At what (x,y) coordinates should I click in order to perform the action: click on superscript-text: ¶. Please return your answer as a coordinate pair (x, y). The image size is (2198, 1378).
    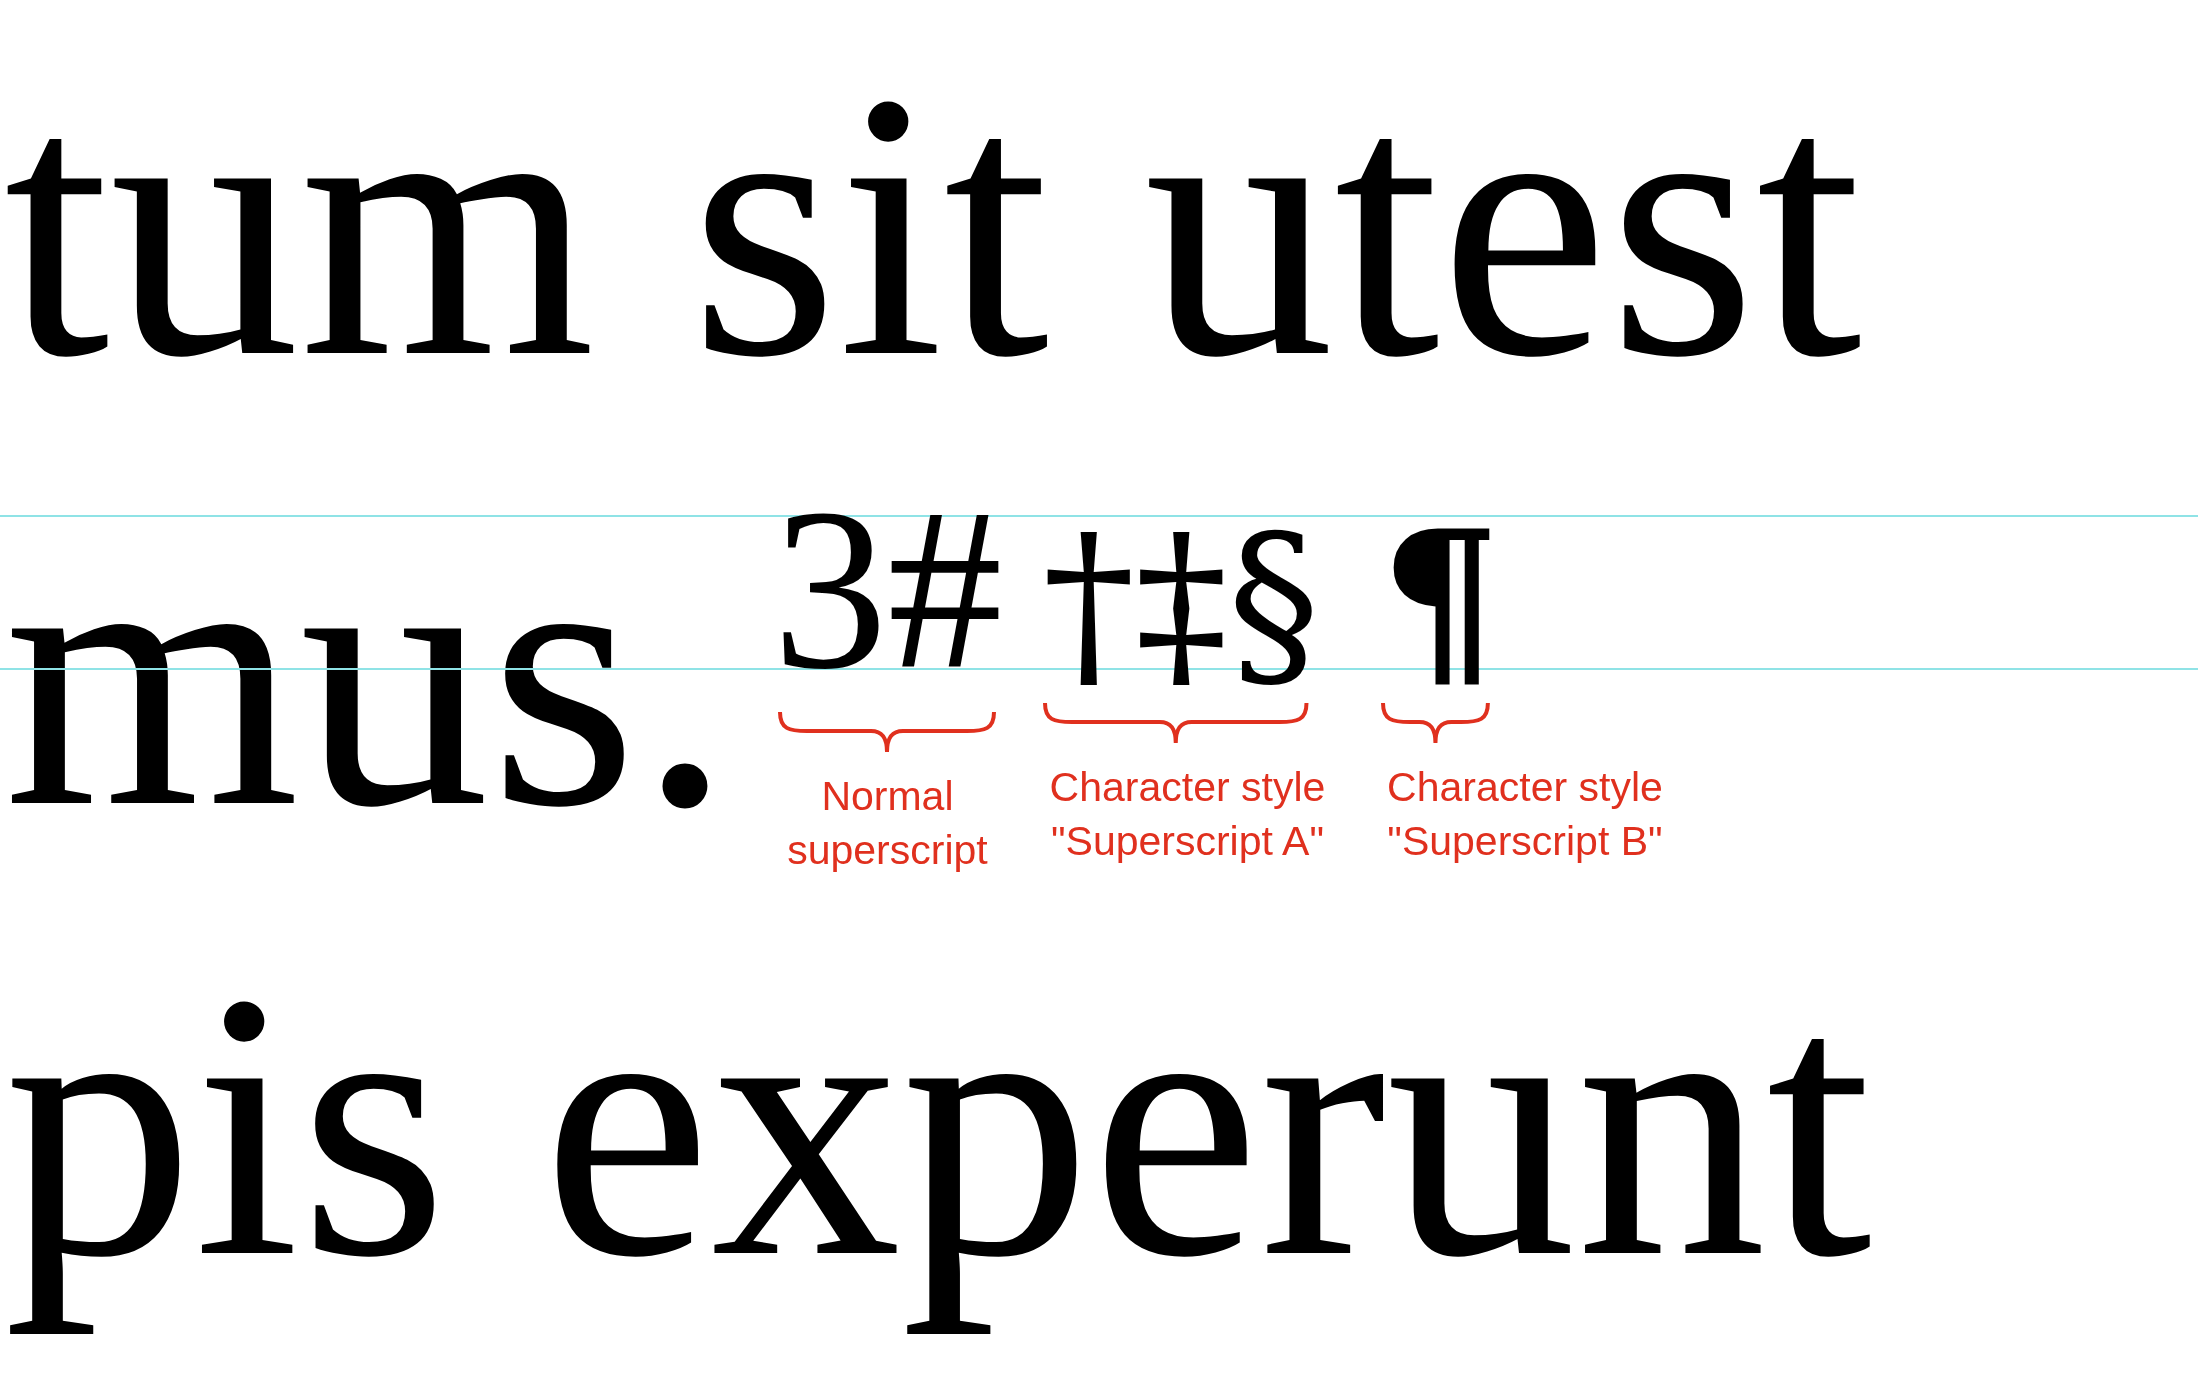
    Looking at the image, I should click on (1440, 600).